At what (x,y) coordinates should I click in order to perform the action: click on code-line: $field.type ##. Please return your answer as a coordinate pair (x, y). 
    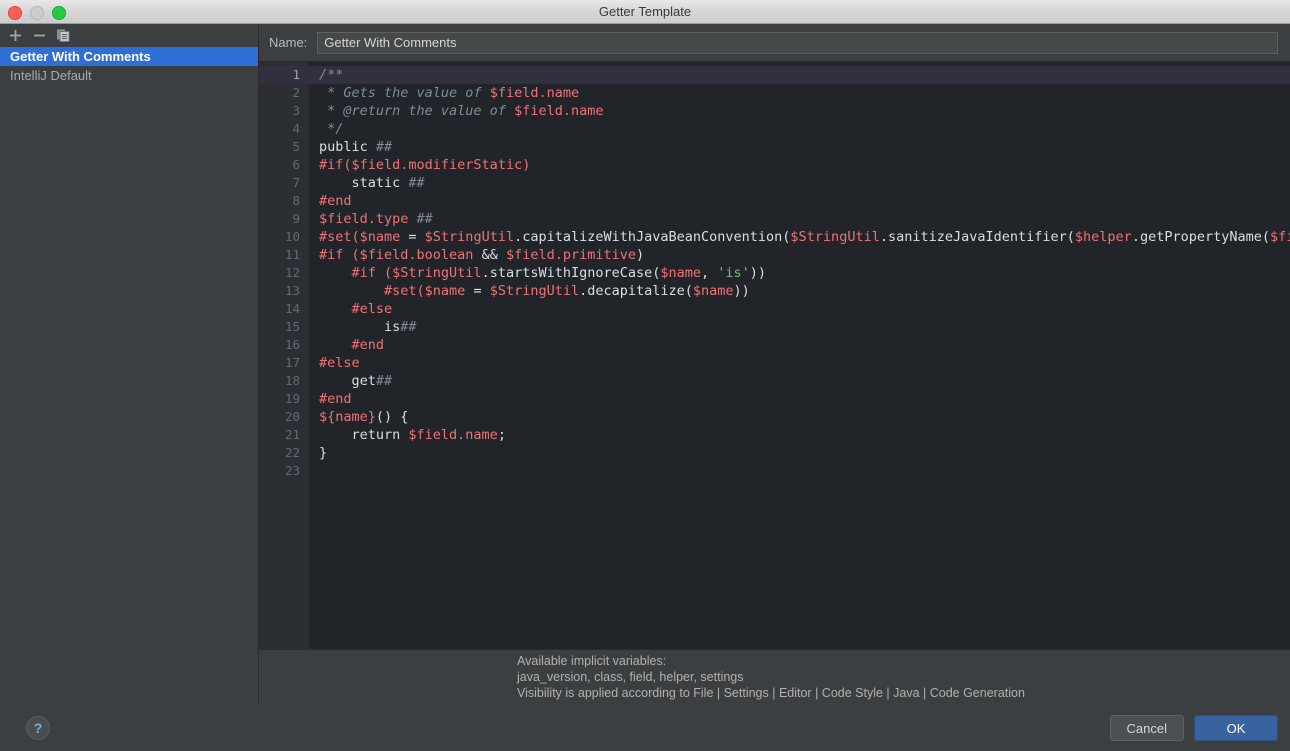
    Looking at the image, I should click on (799, 219).